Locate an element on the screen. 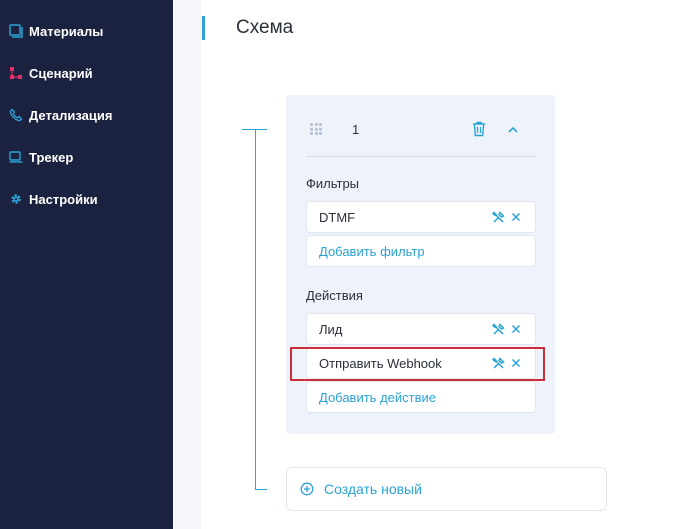 Image resolution: width=687 pixels, height=529 pixels. sidebar-item-details: Детализация is located at coordinates (60, 115).